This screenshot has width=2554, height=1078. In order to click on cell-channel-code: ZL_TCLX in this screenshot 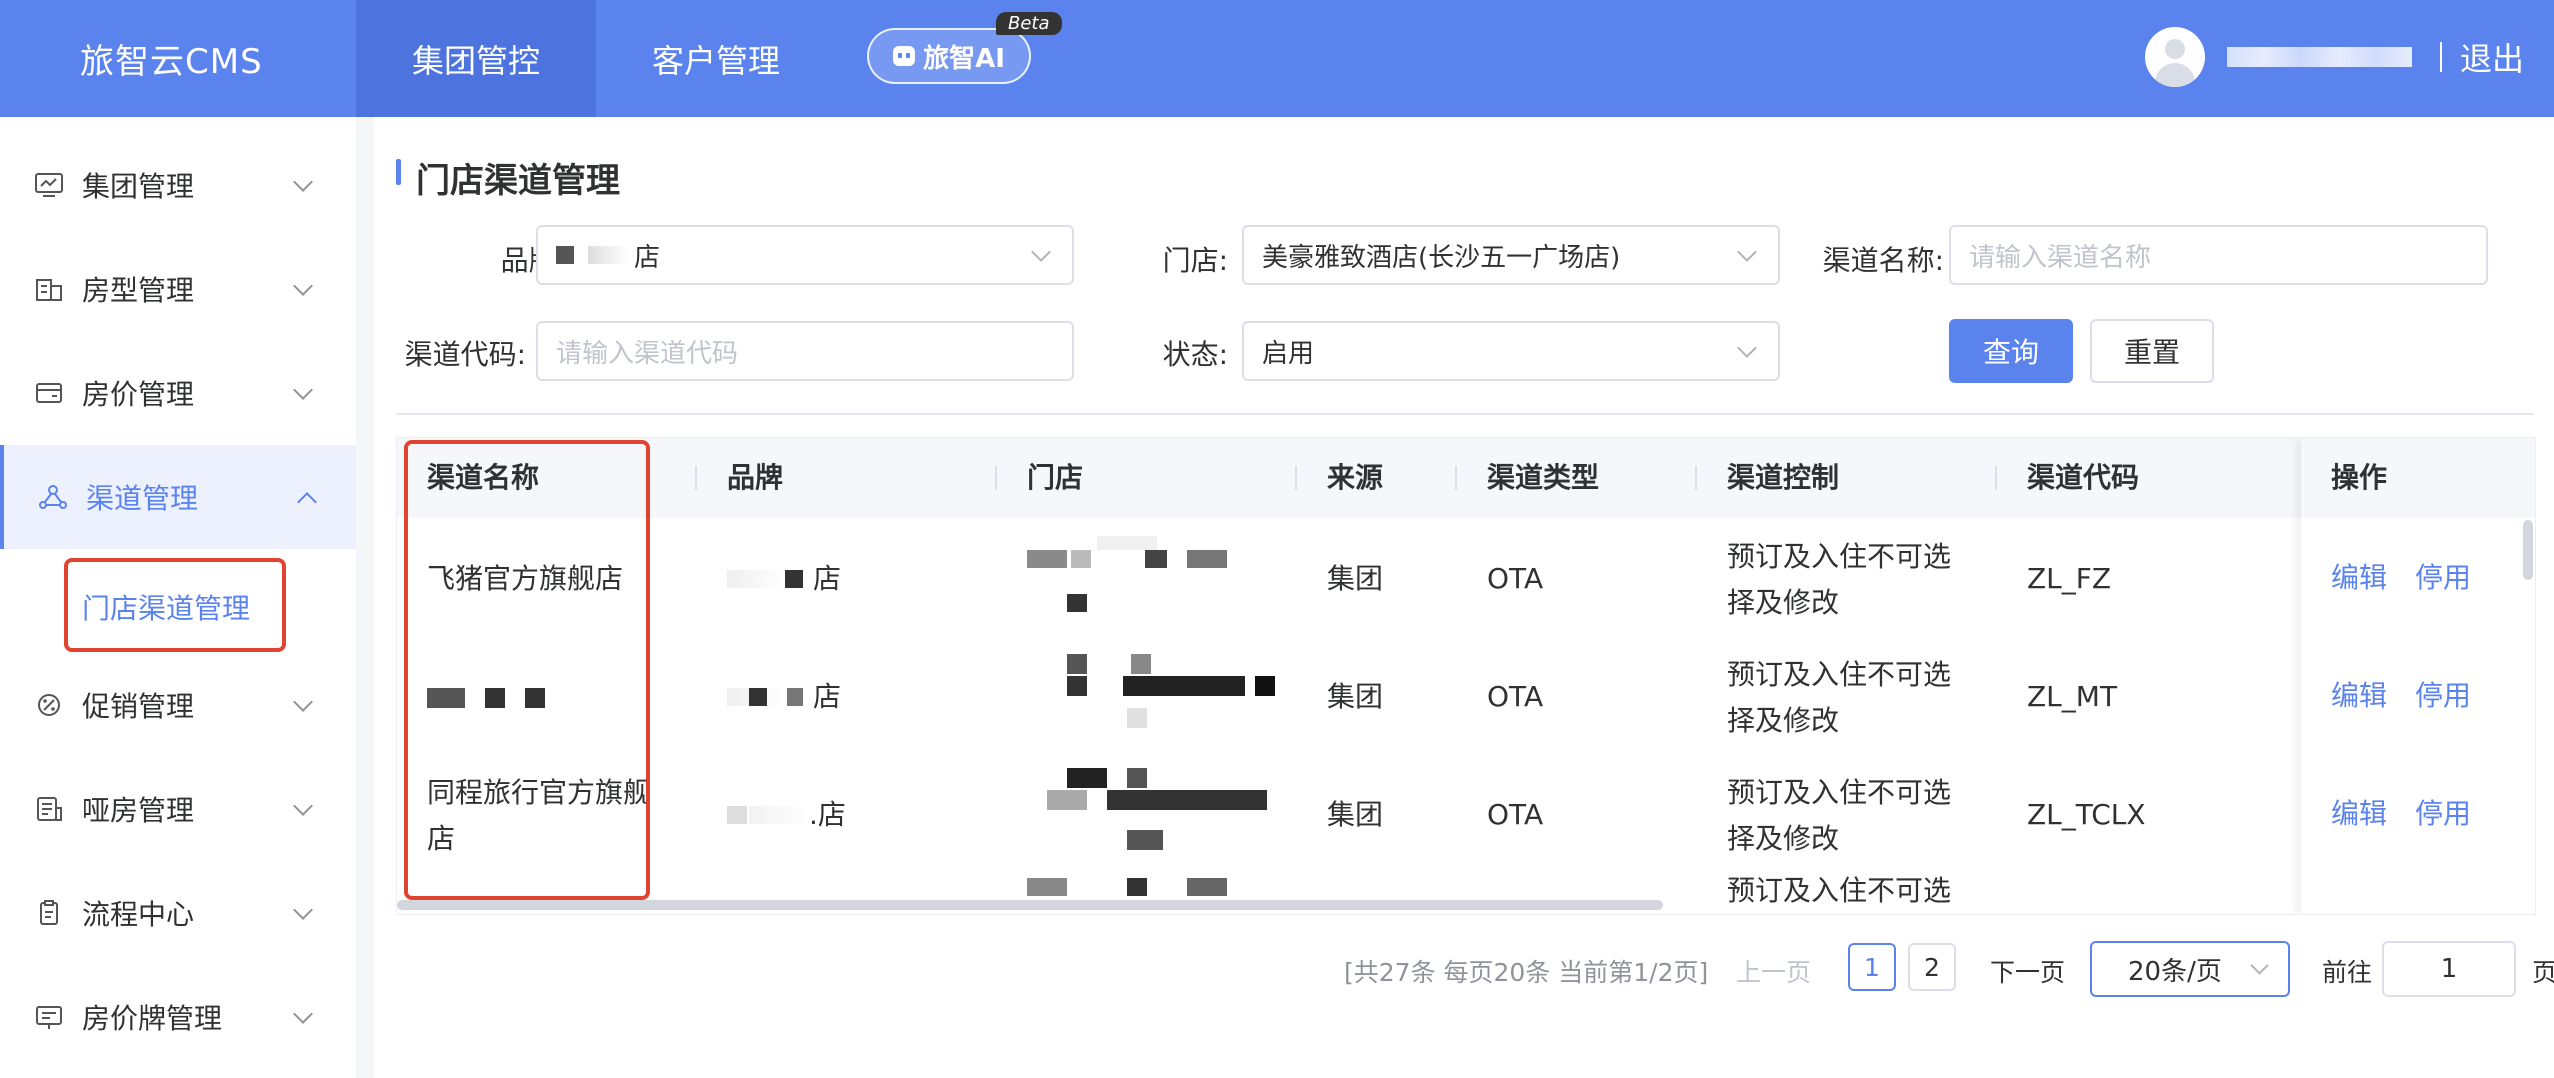, I will do `click(2086, 814)`.